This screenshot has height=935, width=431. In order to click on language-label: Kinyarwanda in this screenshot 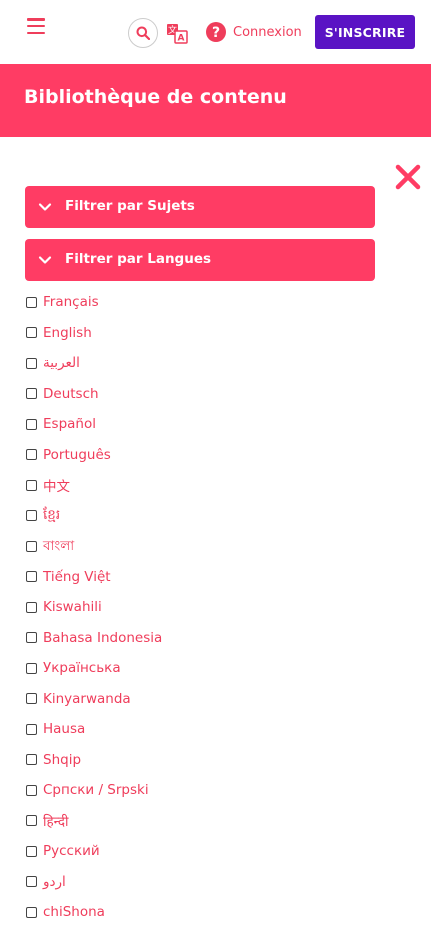, I will do `click(87, 699)`.